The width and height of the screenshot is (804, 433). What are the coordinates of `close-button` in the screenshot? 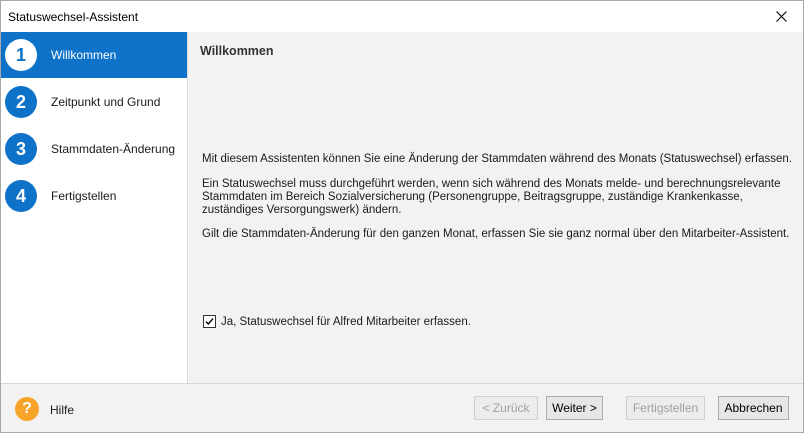 It's located at (781, 16).